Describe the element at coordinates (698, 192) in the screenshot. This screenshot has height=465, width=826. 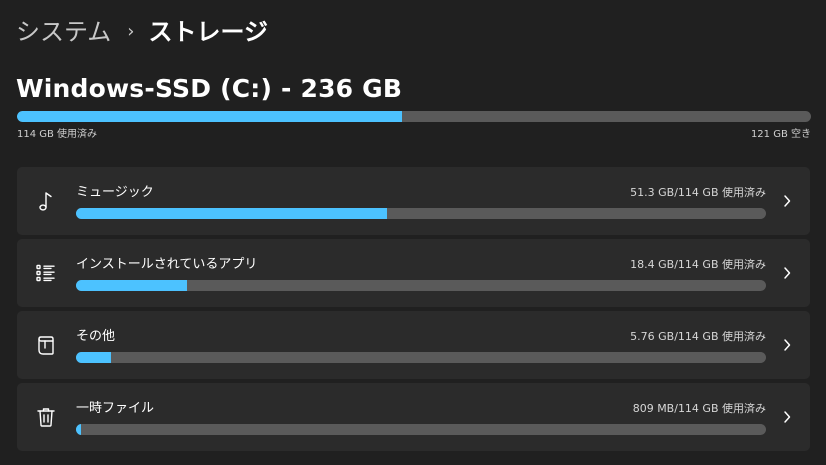
I see `category-size: 51.3 GB/114 GB 使用済み` at that location.